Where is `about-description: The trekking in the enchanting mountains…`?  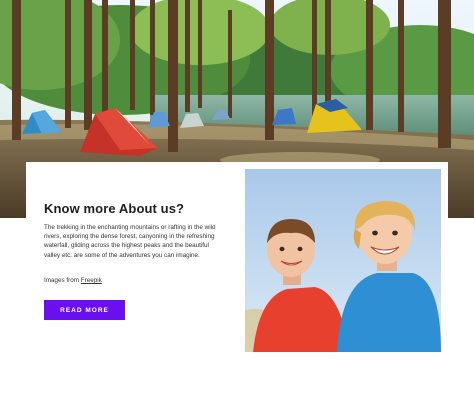
about-description: The trekking in the enchanting mountains… is located at coordinates (130, 241).